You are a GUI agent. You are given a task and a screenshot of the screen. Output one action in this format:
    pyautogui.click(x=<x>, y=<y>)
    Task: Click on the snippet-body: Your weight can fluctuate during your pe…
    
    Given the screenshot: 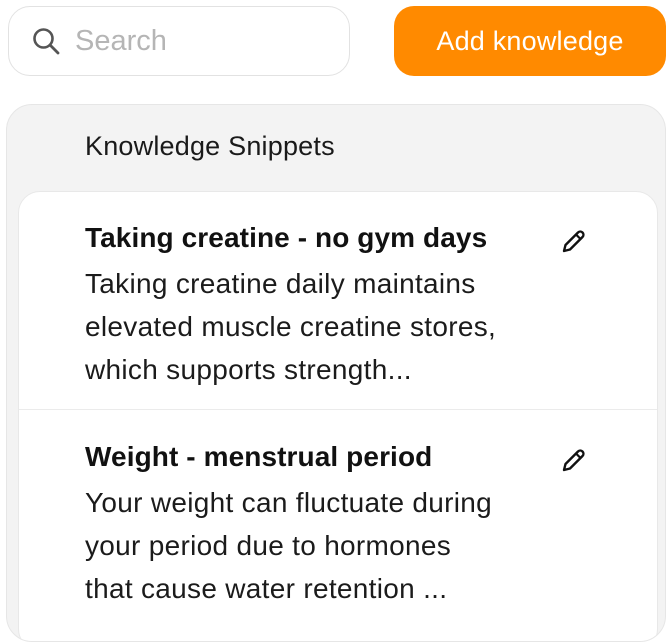 What is the action you would take?
    pyautogui.click(x=289, y=545)
    